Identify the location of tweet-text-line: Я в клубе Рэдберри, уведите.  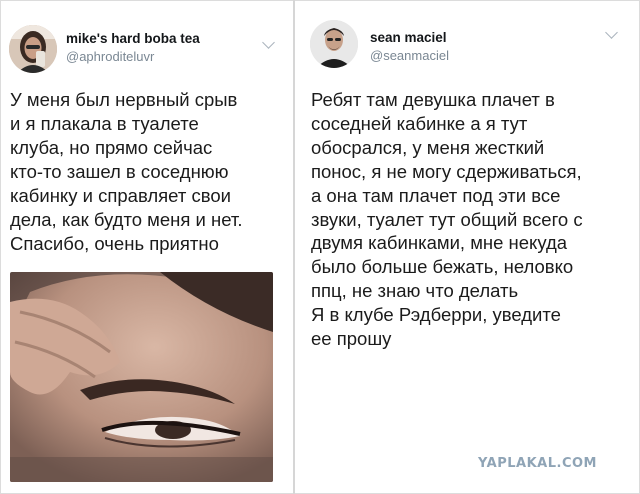
(436, 315).